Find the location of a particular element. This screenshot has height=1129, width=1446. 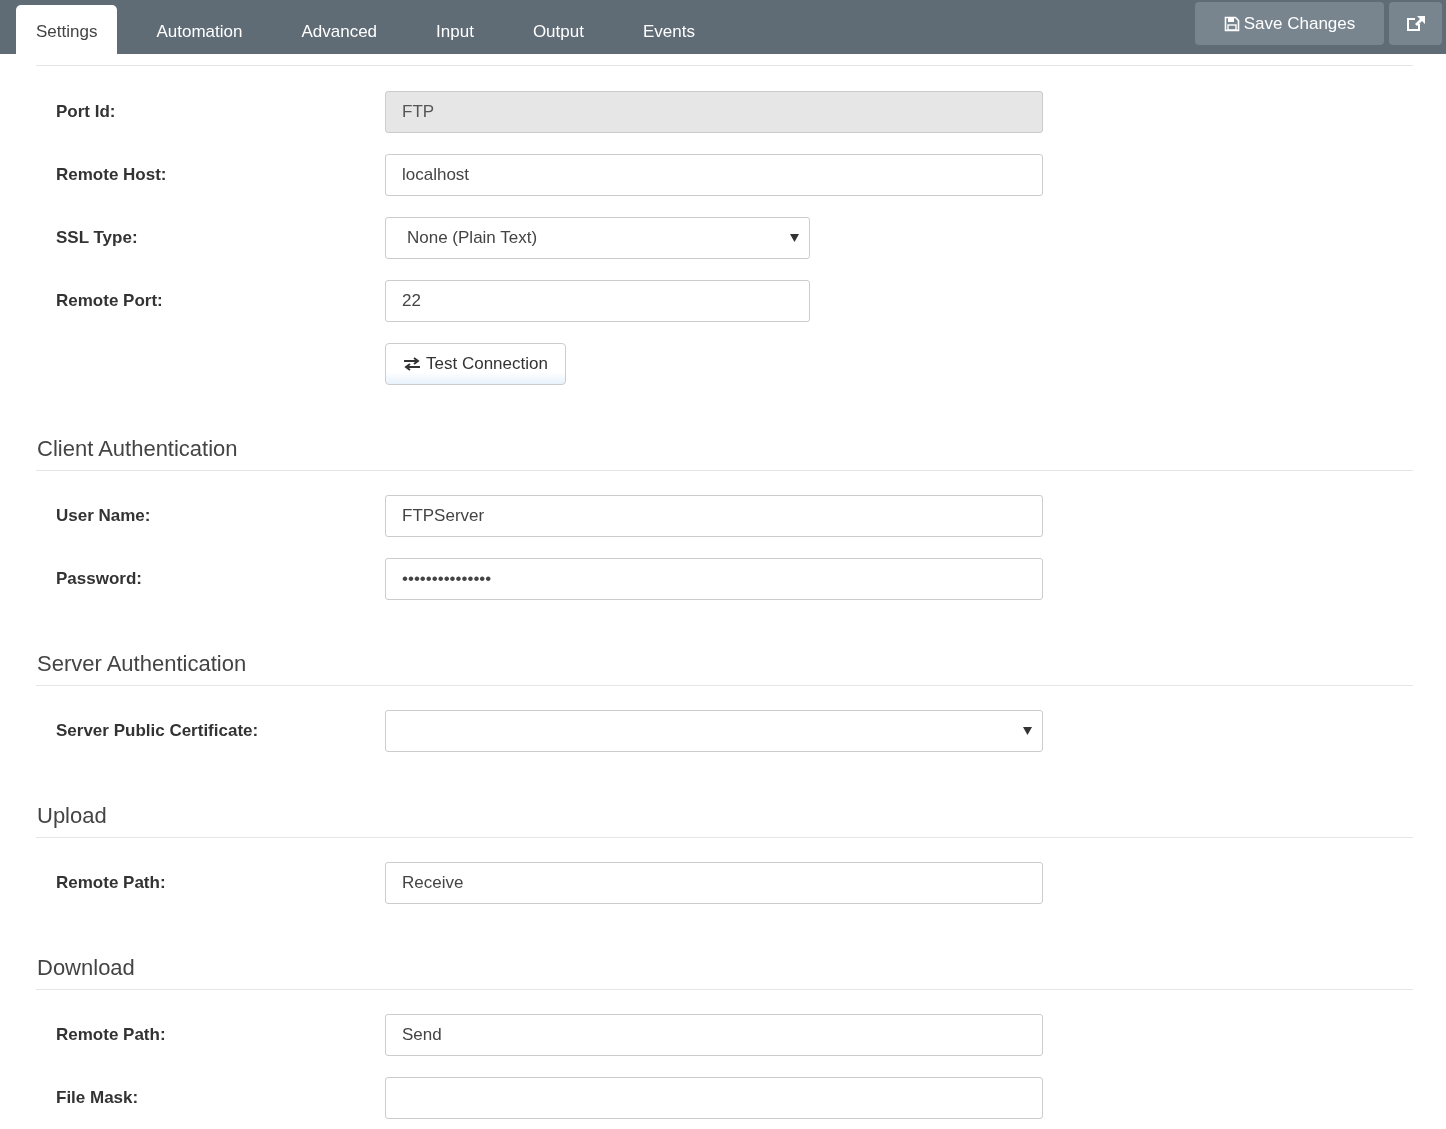

field-label: Remote Port: is located at coordinates (109, 301).